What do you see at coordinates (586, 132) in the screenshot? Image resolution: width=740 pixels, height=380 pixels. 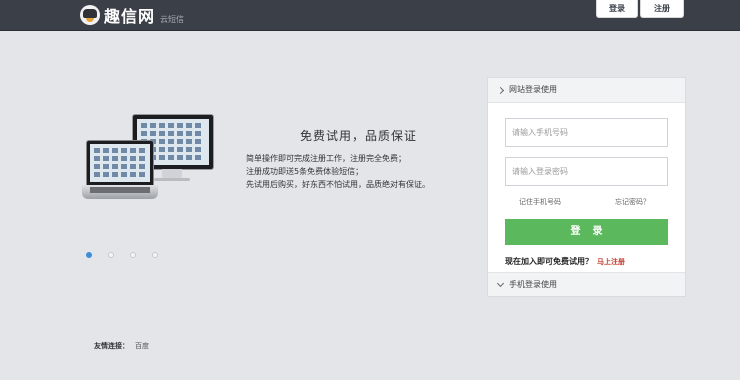 I see `phone-input` at bounding box center [586, 132].